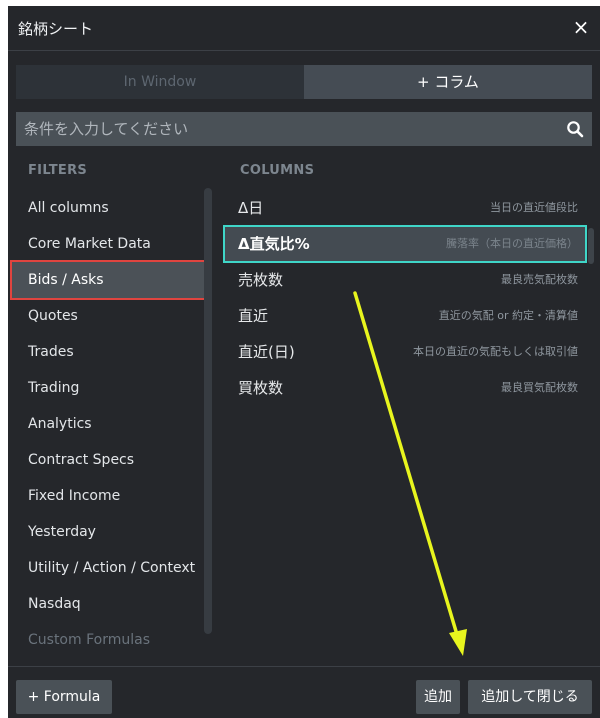 This screenshot has height=718, width=600. Describe the element at coordinates (108, 568) in the screenshot. I see `filter-utility-action-context: Utility / Action / Context` at that location.